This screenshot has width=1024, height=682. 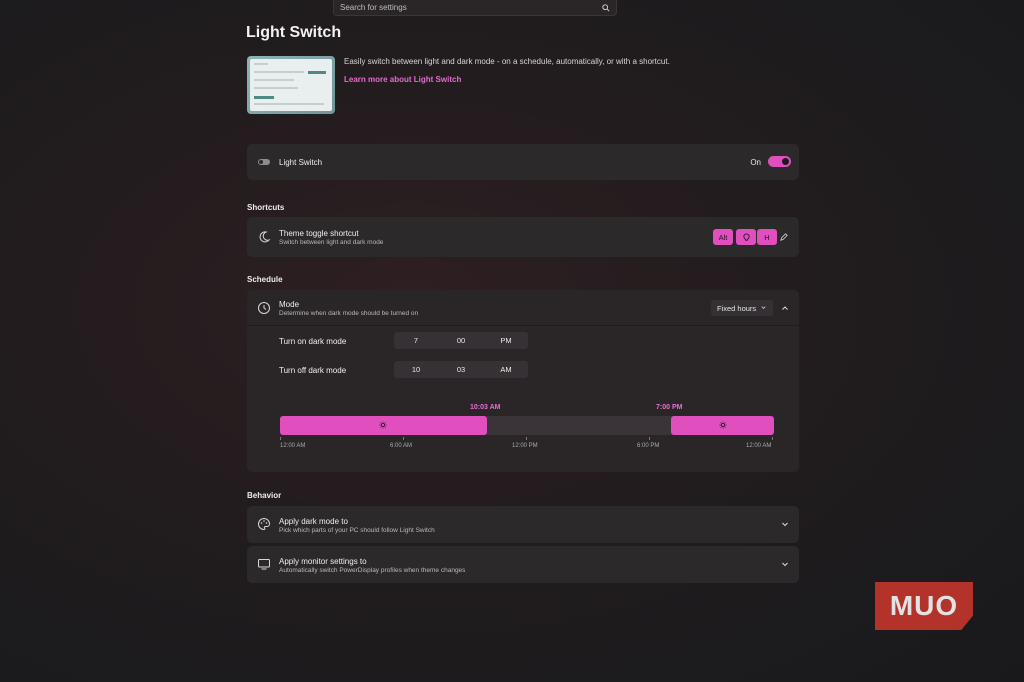 I want to click on dark-segment-morning, so click(x=383, y=425).